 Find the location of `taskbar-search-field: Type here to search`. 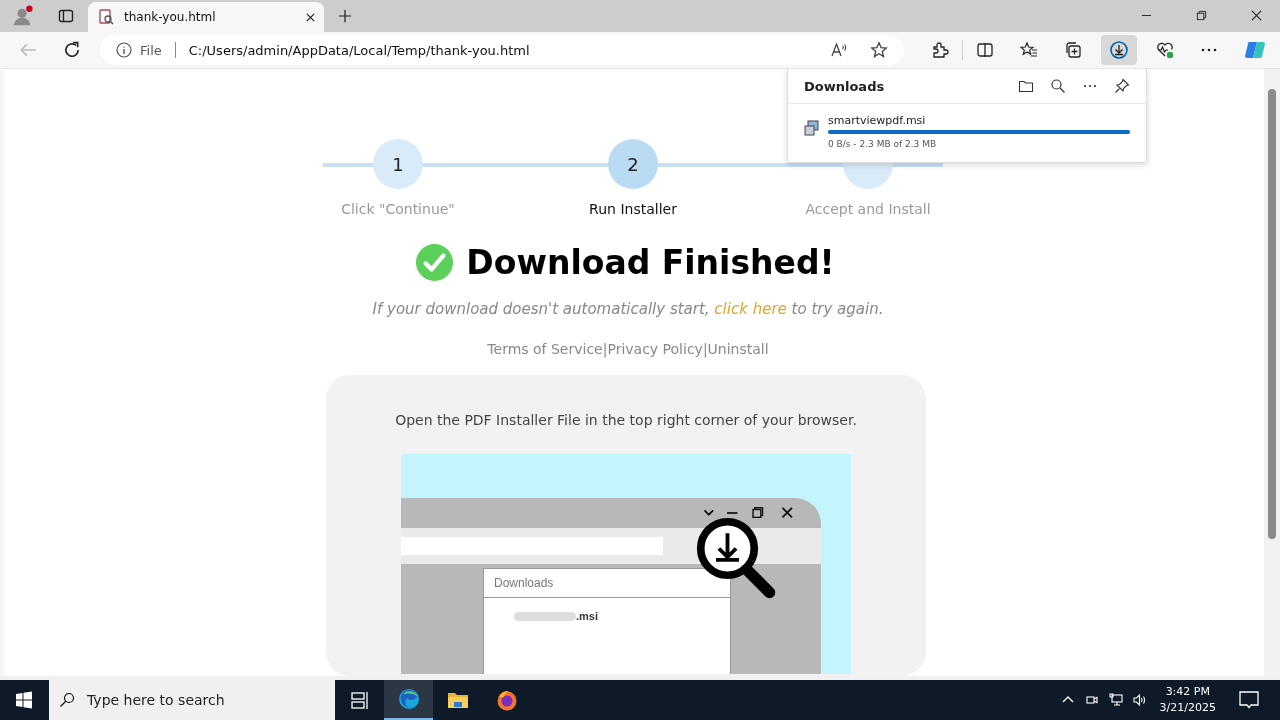

taskbar-search-field: Type here to search is located at coordinates (192, 700).